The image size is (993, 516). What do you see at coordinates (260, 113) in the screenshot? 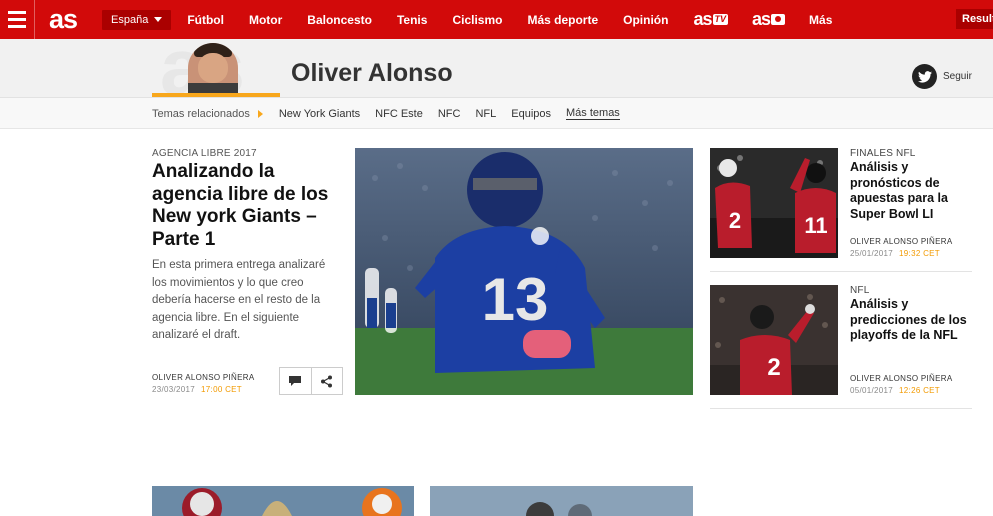
I see `arrow-right-icon` at bounding box center [260, 113].